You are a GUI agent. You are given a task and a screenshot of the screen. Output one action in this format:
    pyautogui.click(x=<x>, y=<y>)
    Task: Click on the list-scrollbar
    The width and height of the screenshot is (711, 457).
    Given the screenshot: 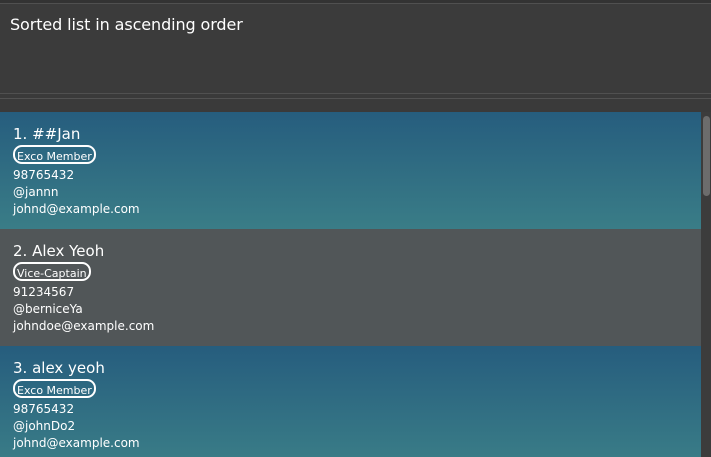 What is the action you would take?
    pyautogui.click(x=706, y=284)
    